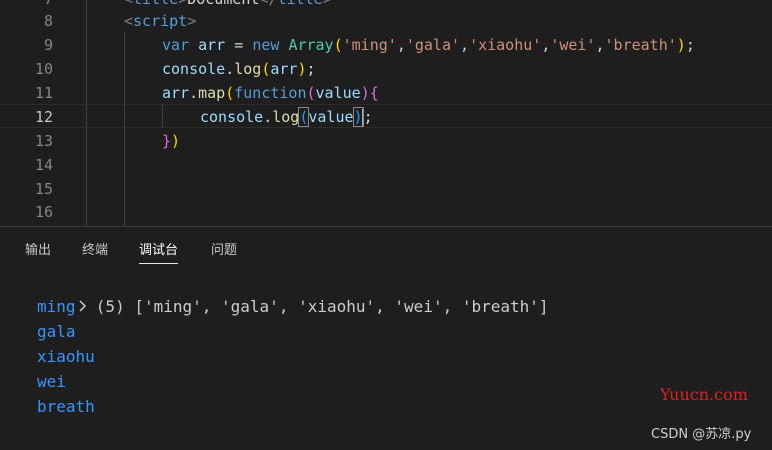 The height and width of the screenshot is (450, 772). Describe the element at coordinates (43, 212) in the screenshot. I see `line-number: 16` at that location.